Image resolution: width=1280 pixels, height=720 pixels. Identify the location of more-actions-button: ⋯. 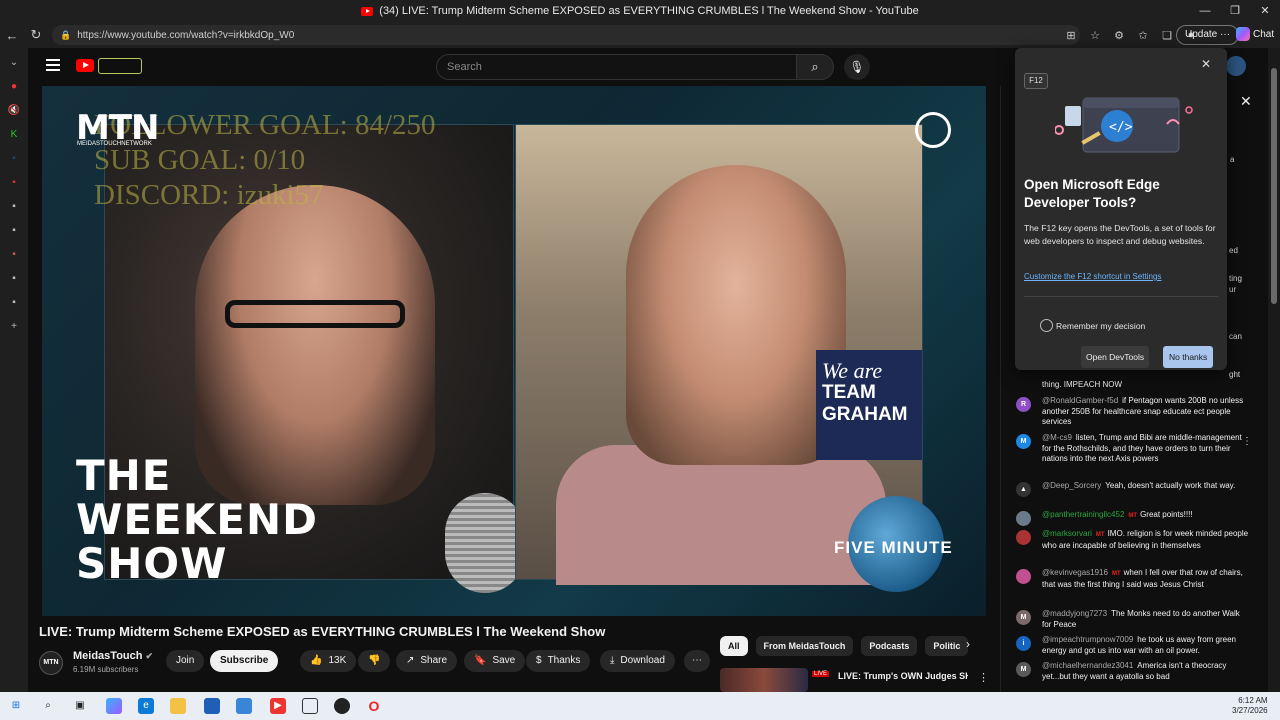
(697, 661).